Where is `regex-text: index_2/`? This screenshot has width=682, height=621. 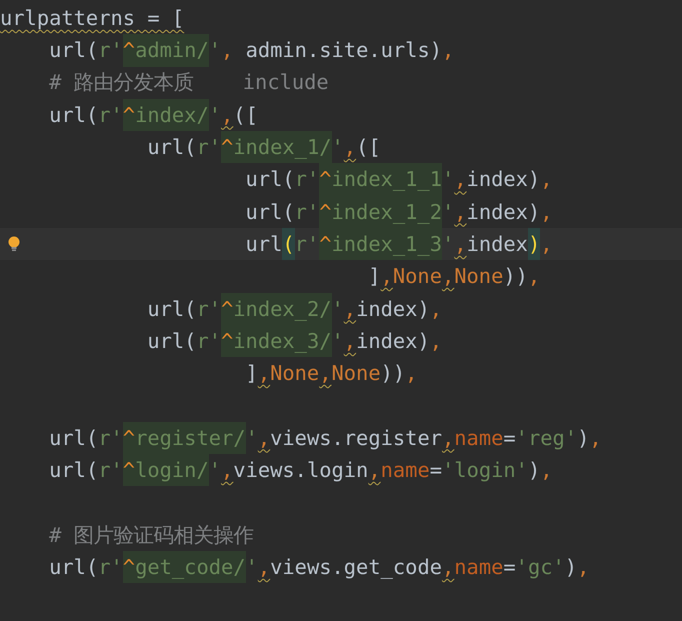
regex-text: index_2/ is located at coordinates (282, 308).